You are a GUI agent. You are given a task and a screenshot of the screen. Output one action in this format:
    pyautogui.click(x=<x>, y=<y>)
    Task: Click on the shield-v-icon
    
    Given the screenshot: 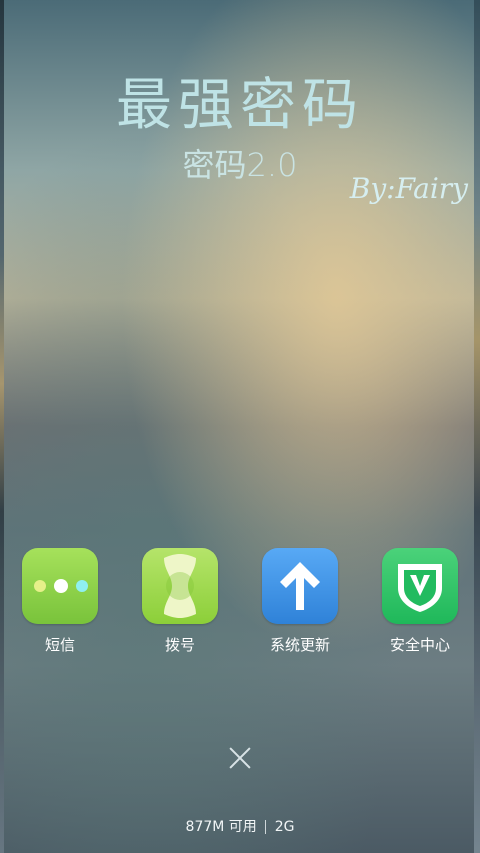 What is the action you would take?
    pyautogui.click(x=420, y=586)
    